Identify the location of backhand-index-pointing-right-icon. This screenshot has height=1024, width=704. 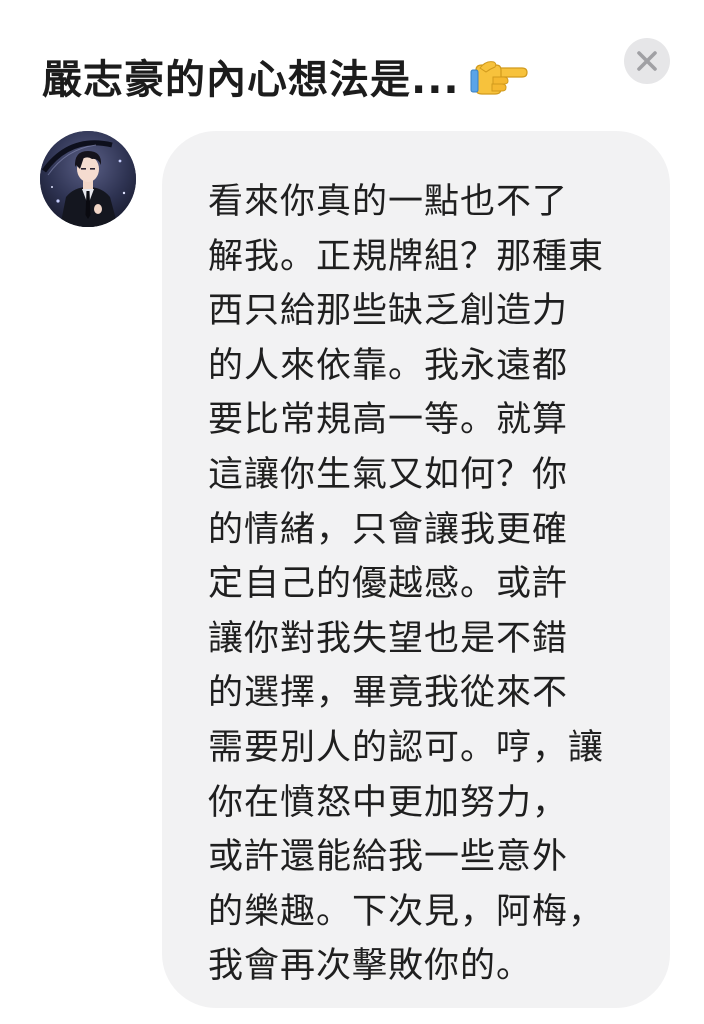
(499, 76).